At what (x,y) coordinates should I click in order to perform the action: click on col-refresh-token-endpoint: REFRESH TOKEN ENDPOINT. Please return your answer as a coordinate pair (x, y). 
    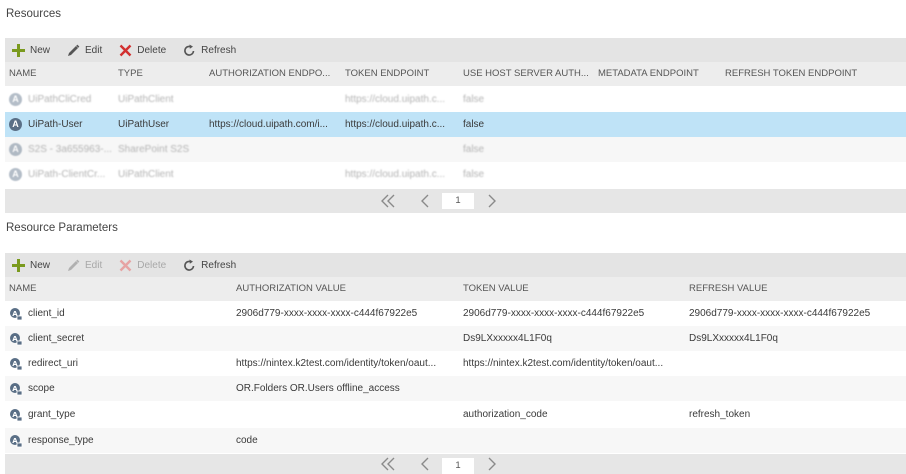
    Looking at the image, I should click on (810, 74).